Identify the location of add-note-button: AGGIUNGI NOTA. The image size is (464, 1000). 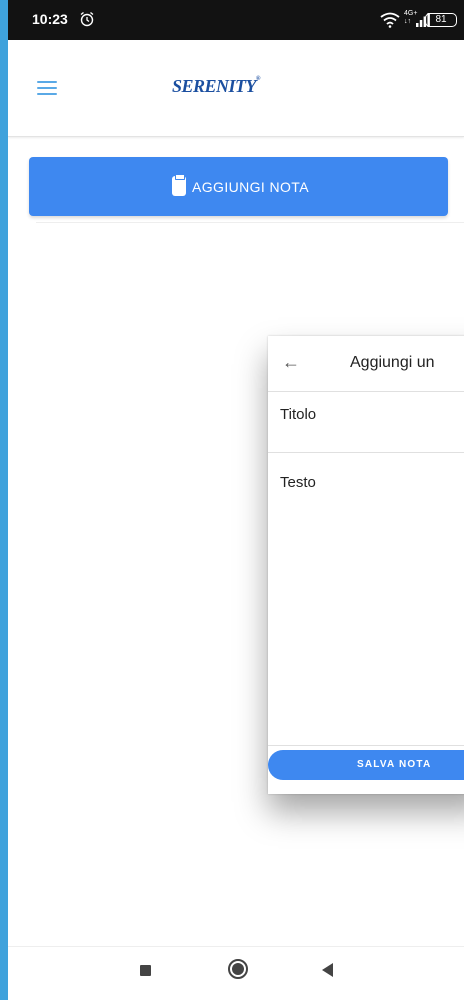
(238, 186).